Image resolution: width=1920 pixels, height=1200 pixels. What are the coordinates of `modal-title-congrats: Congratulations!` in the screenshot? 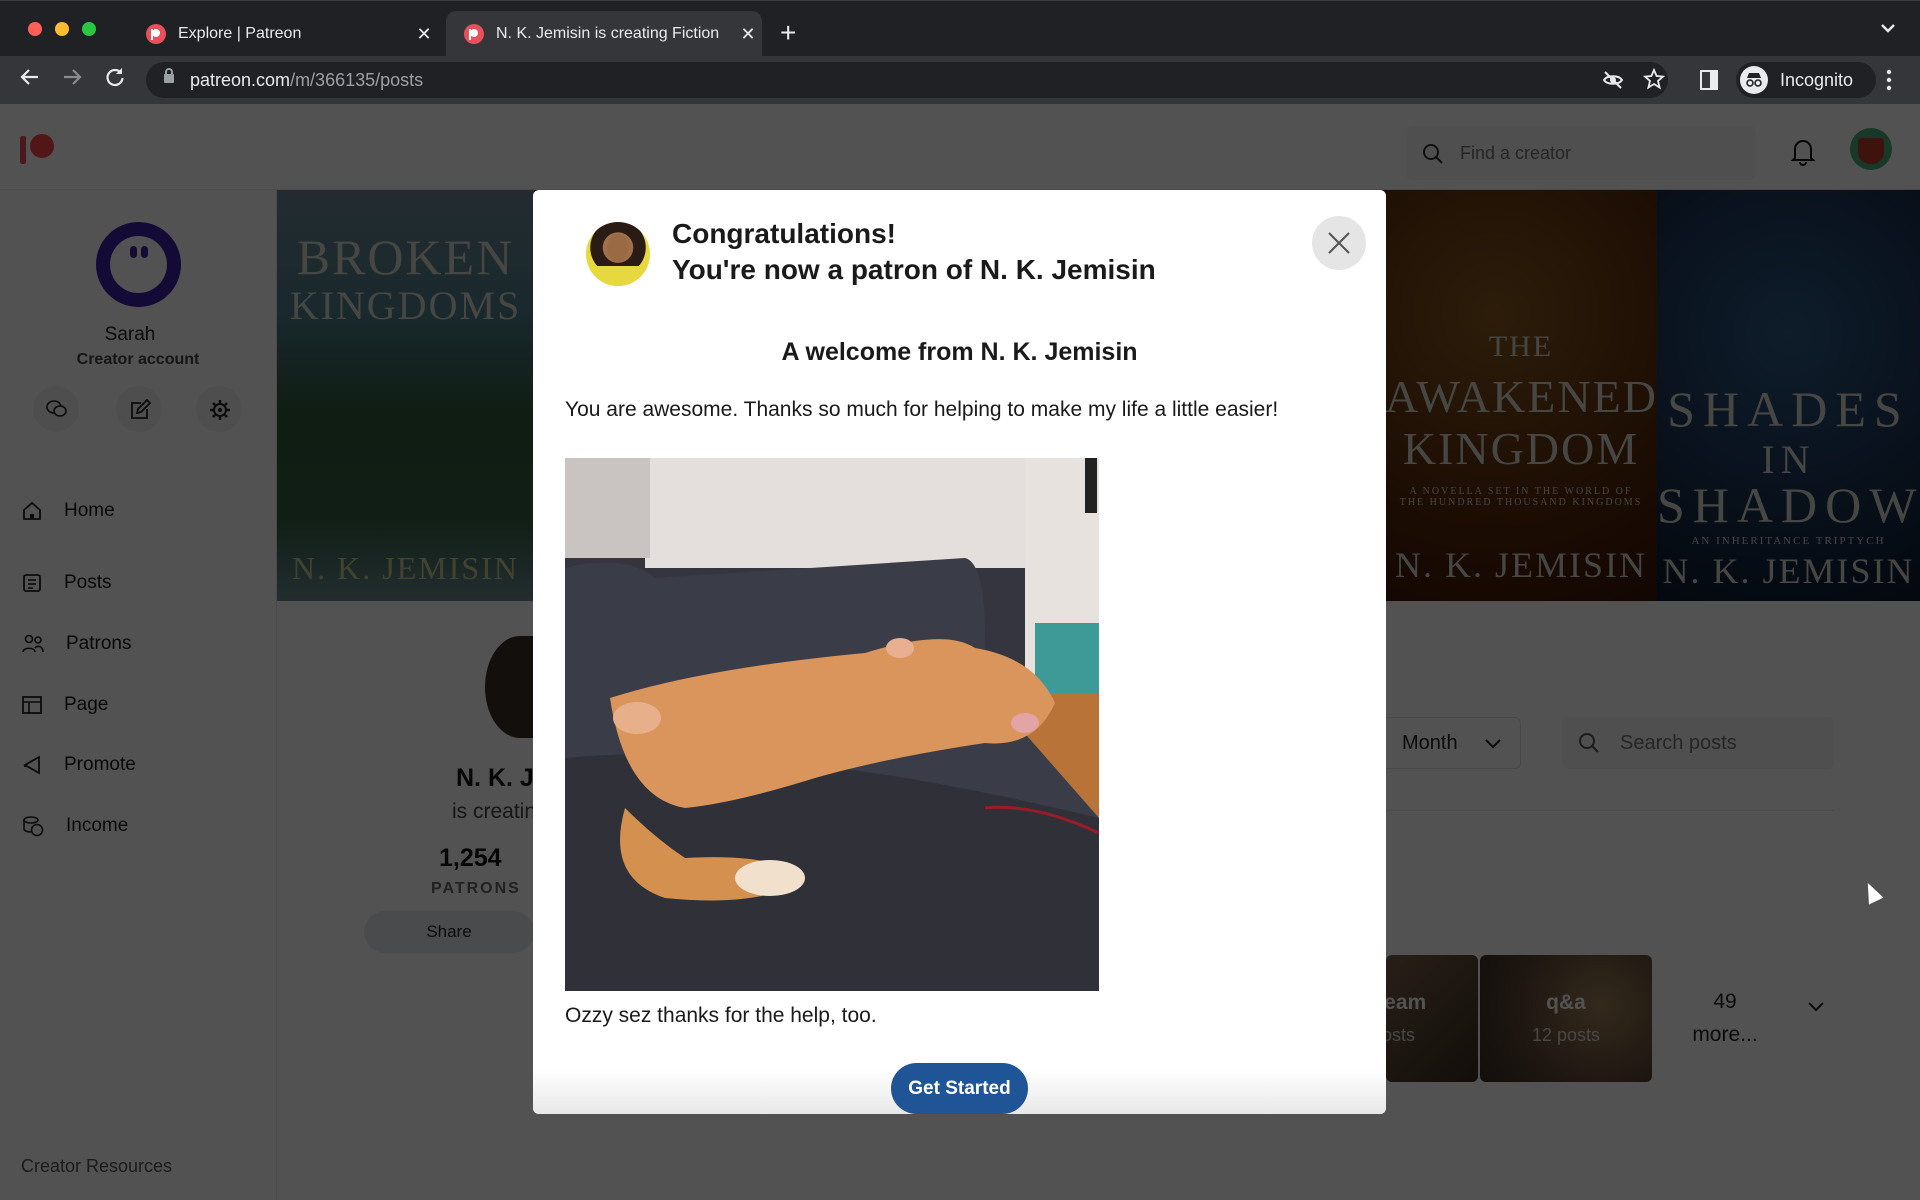 It's located at (784, 233).